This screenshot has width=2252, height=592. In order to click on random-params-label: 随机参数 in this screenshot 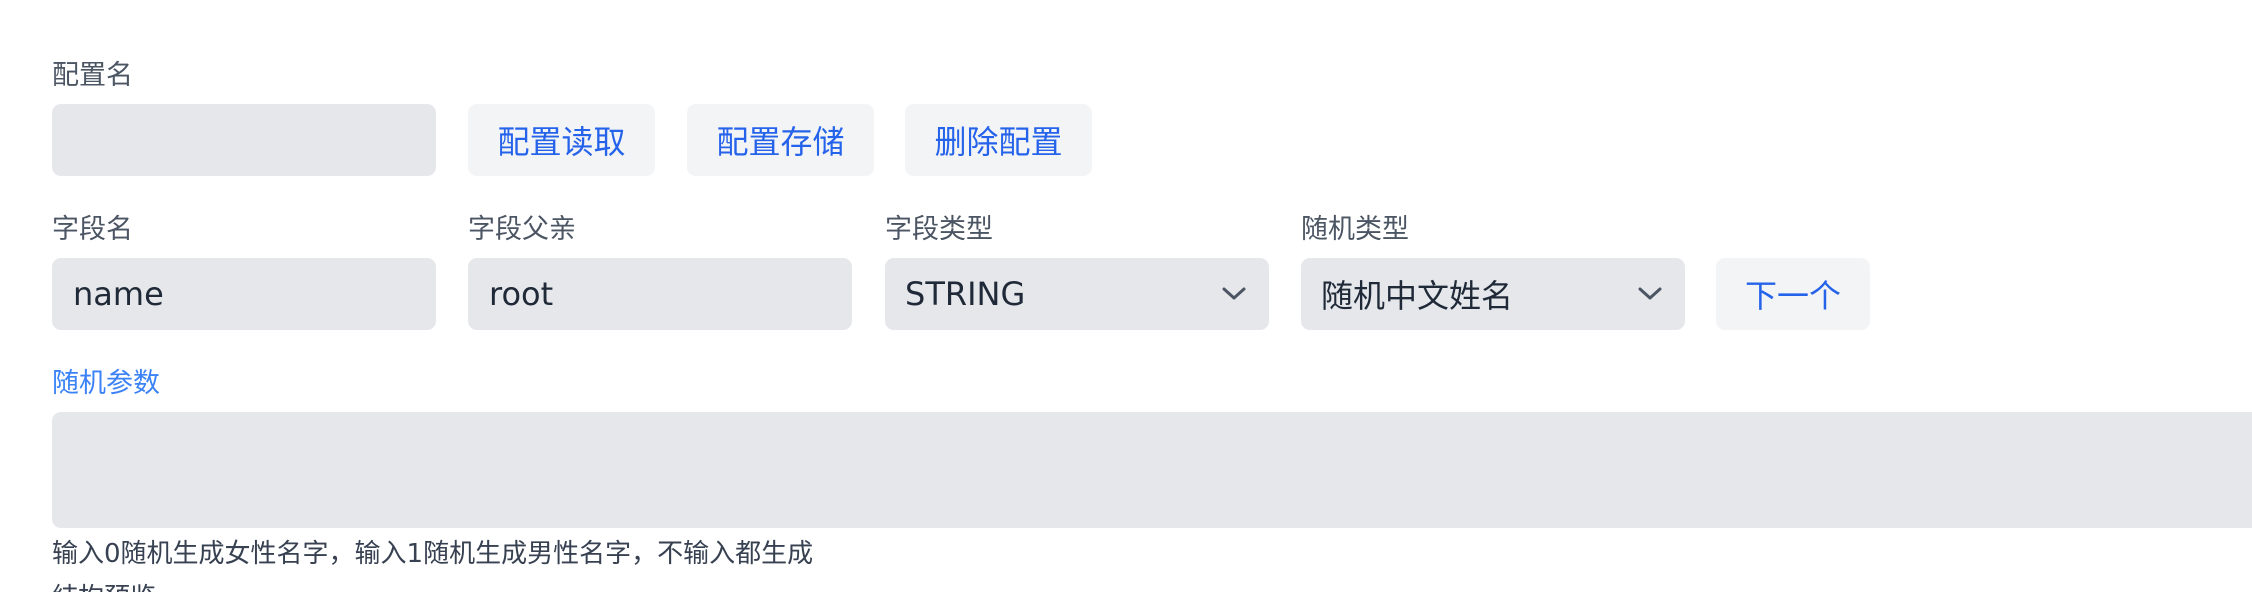, I will do `click(106, 383)`.